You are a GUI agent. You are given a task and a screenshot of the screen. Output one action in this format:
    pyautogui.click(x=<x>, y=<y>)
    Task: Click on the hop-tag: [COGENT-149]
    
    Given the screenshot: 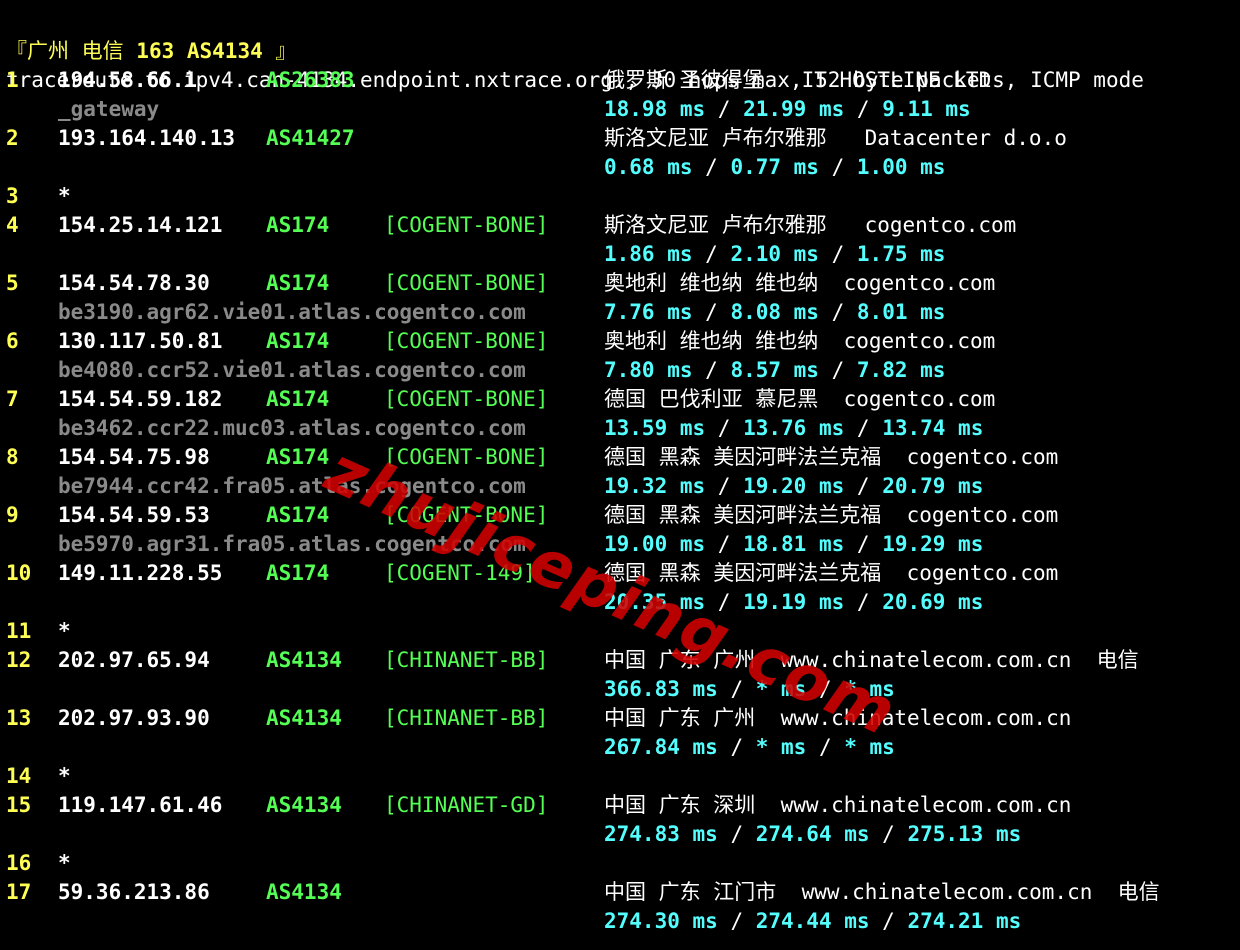 What is the action you would take?
    pyautogui.click(x=460, y=573)
    